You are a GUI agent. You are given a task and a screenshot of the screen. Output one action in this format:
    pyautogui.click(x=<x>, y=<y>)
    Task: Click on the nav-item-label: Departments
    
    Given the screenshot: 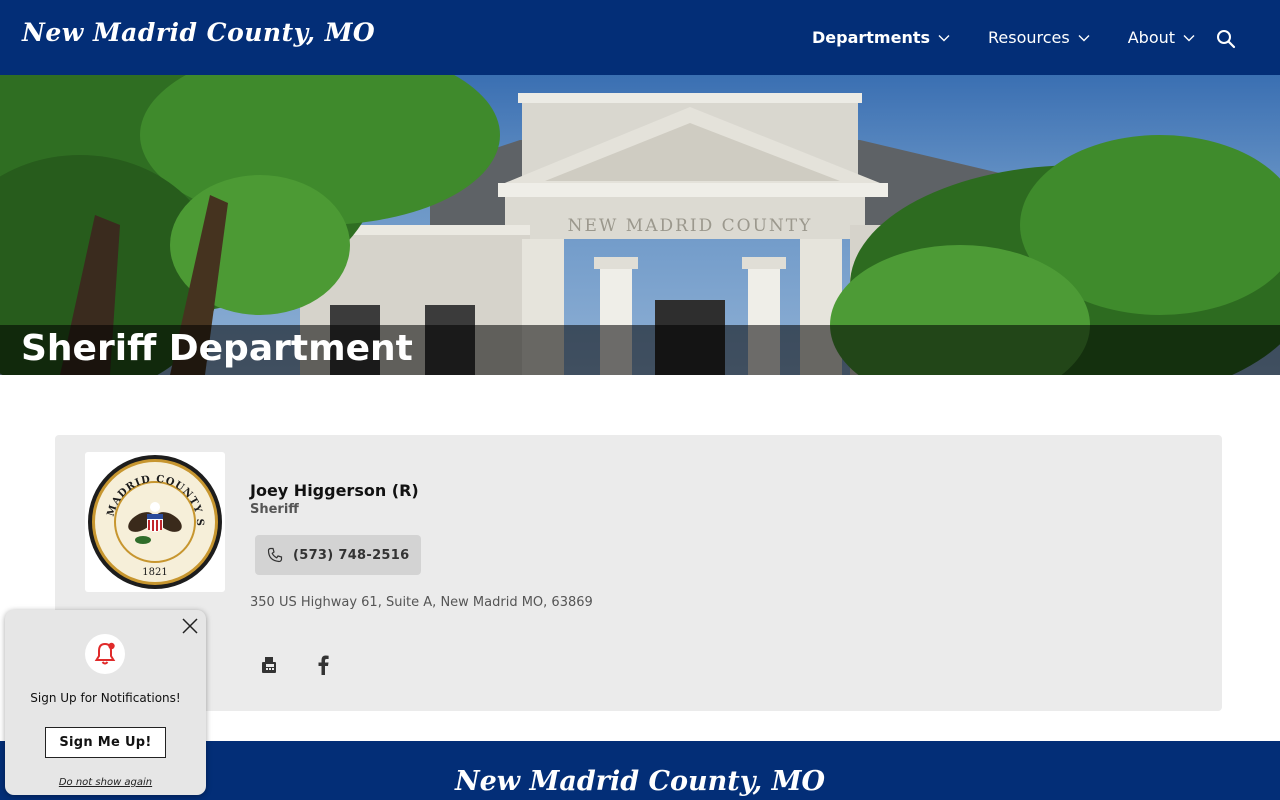 What is the action you would take?
    pyautogui.click(x=871, y=37)
    